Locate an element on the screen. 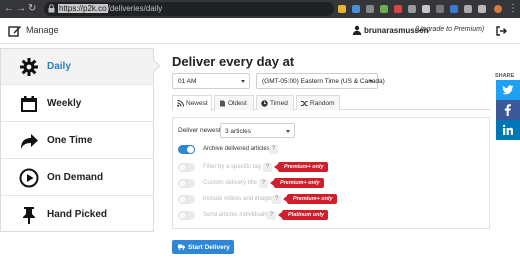 The image size is (520, 272). sidebar-item-label: One Time is located at coordinates (70, 140).